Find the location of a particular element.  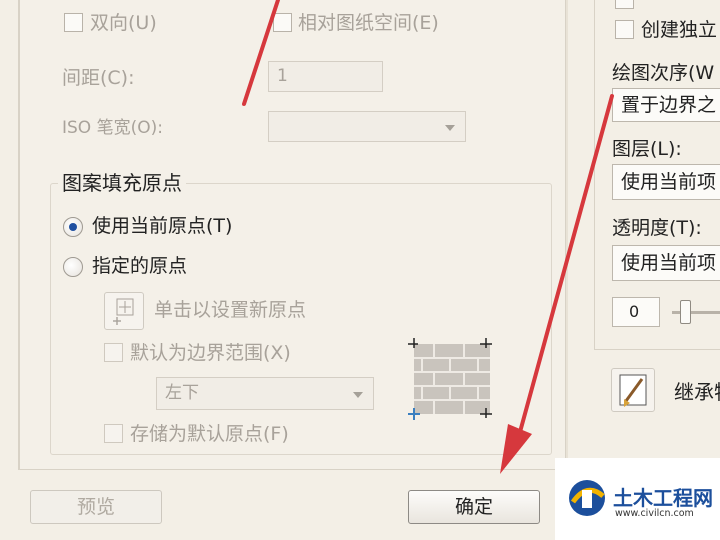

brand-logo-icon is located at coordinates (587, 498).